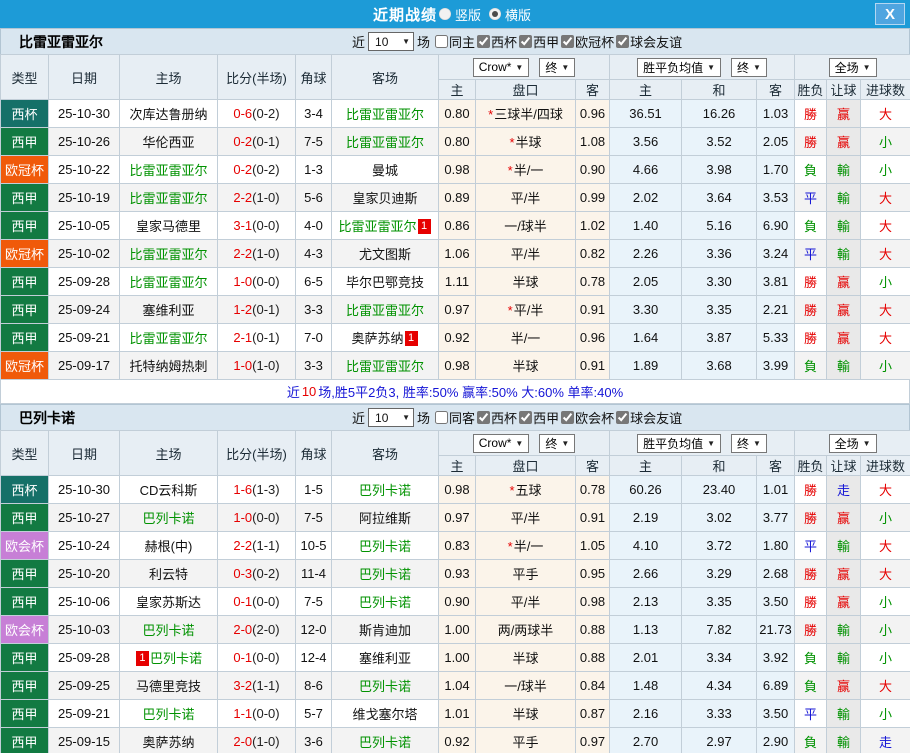 This screenshot has width=910, height=753. What do you see at coordinates (719, 309) in the screenshot?
I see `avg-draw-cell: 3.35` at bounding box center [719, 309].